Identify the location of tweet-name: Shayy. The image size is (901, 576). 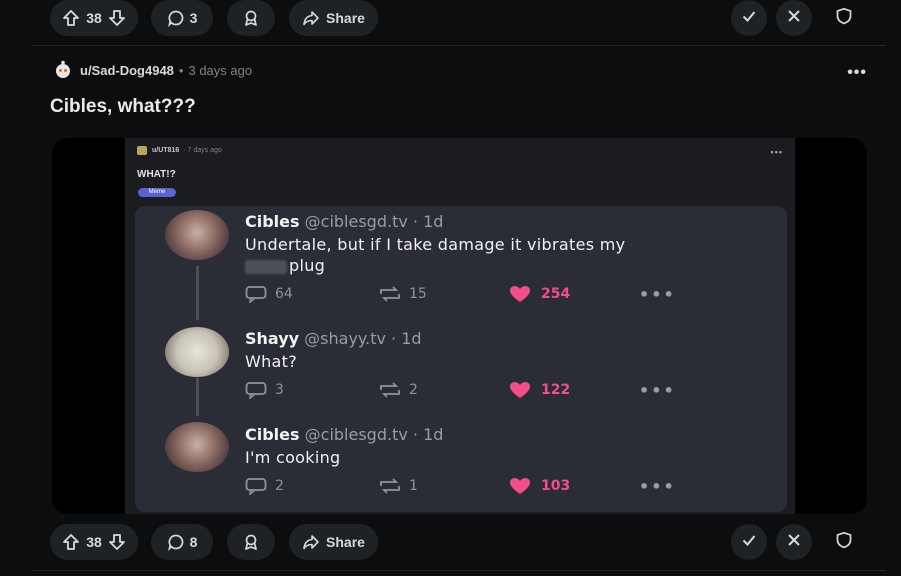
(272, 338).